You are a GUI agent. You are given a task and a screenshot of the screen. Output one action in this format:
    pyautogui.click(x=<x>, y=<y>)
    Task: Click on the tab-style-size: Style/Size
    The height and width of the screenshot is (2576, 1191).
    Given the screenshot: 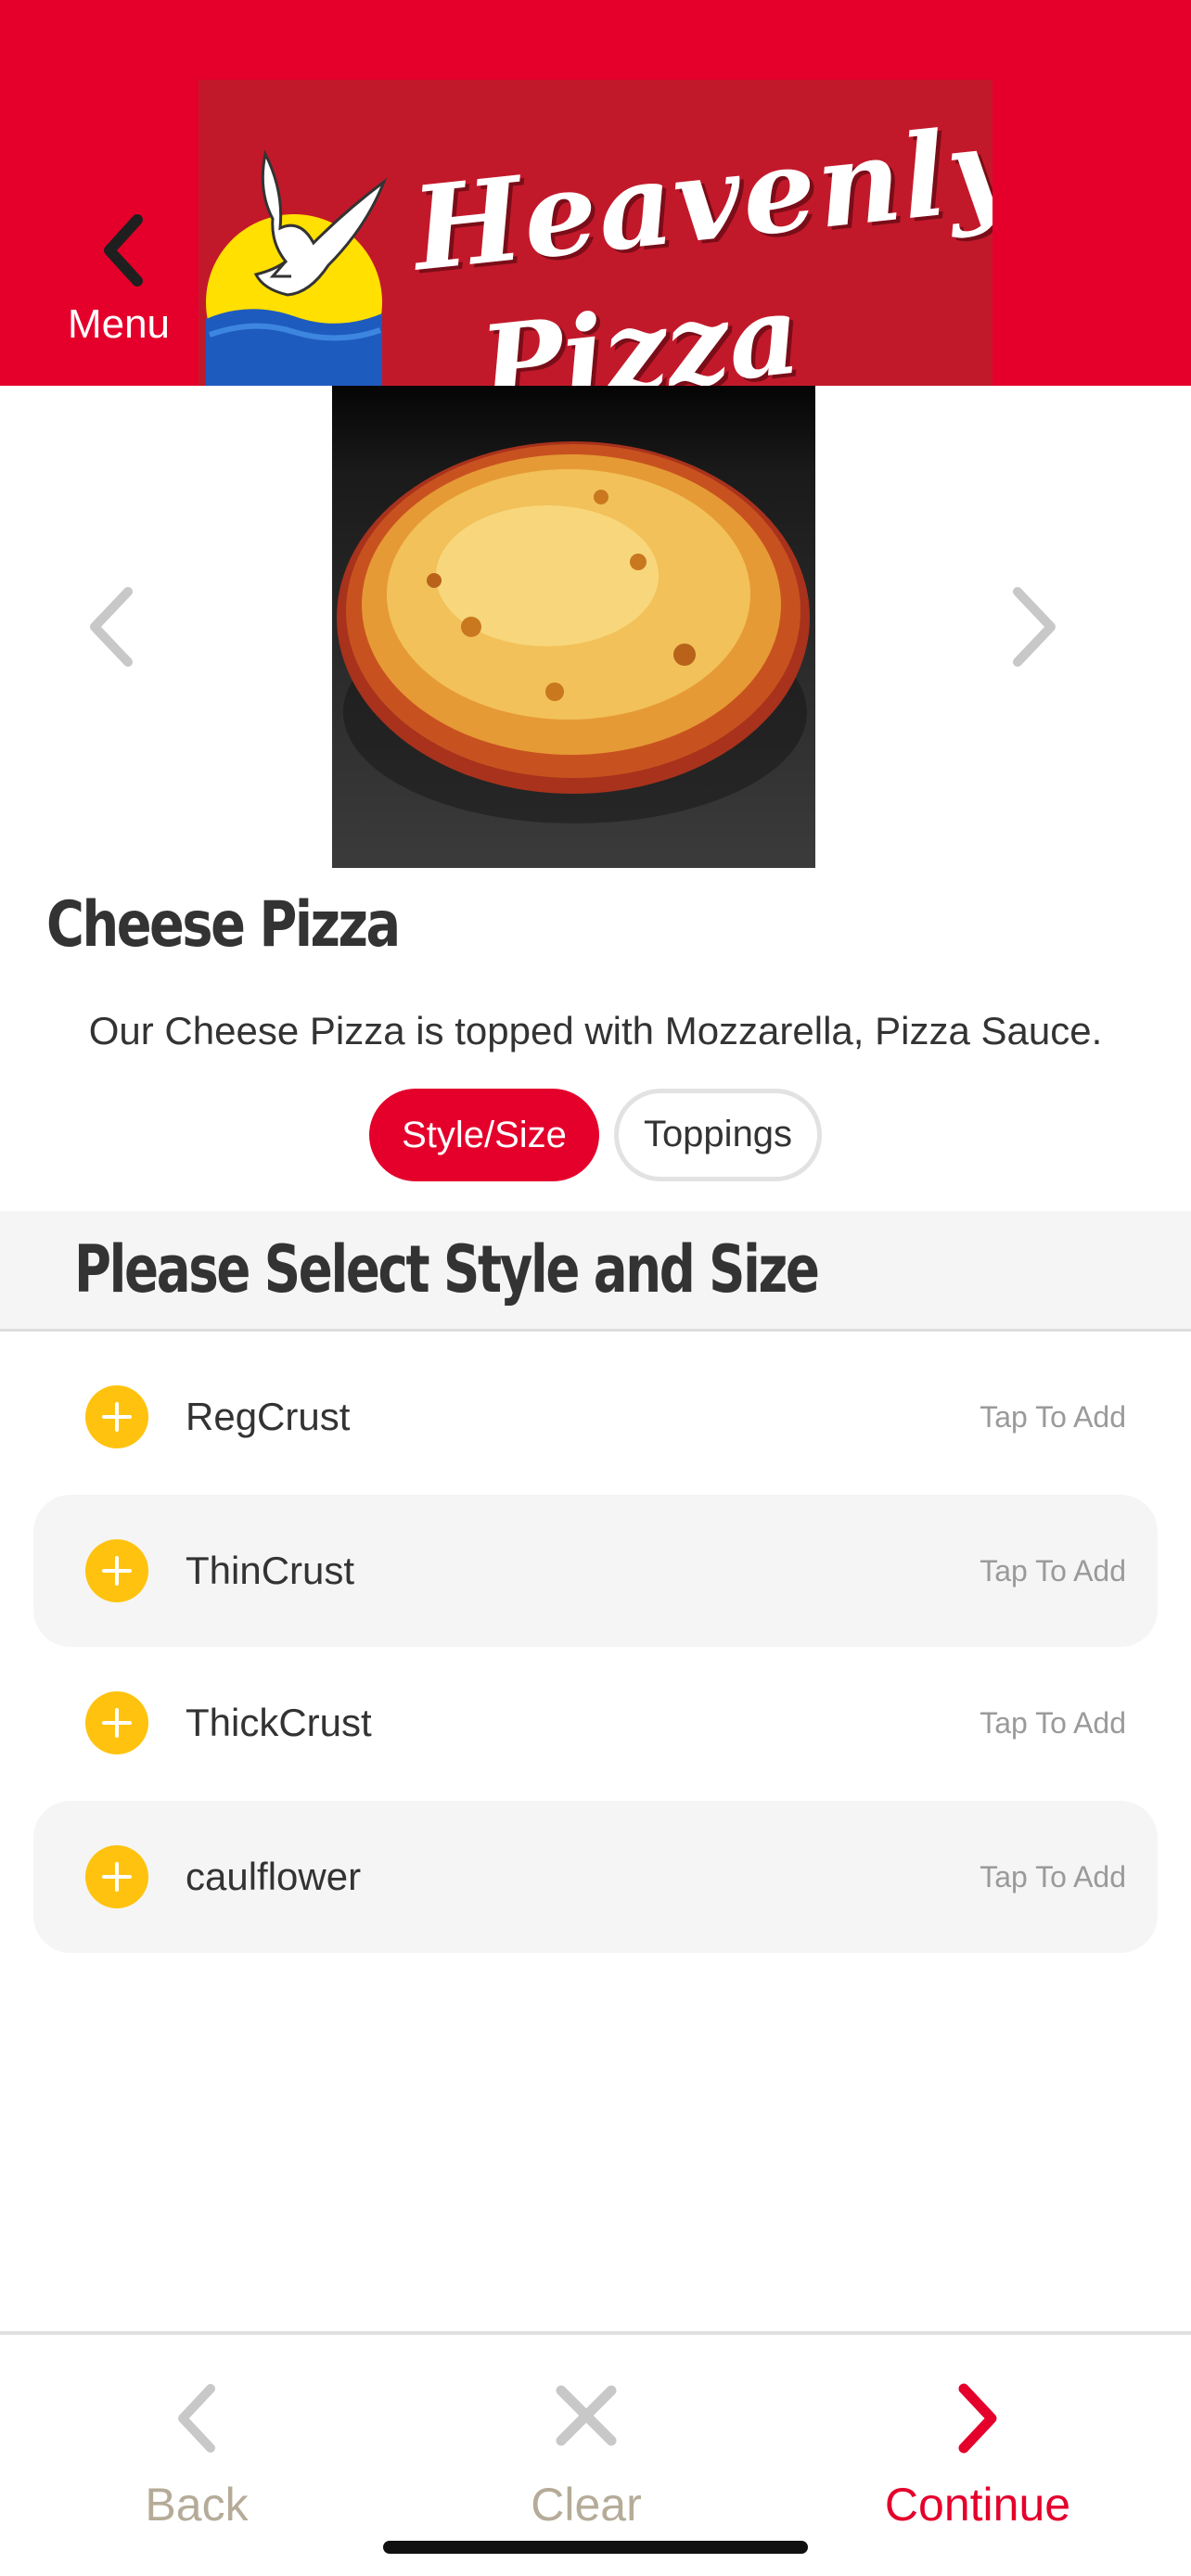 What is the action you would take?
    pyautogui.click(x=484, y=1135)
    